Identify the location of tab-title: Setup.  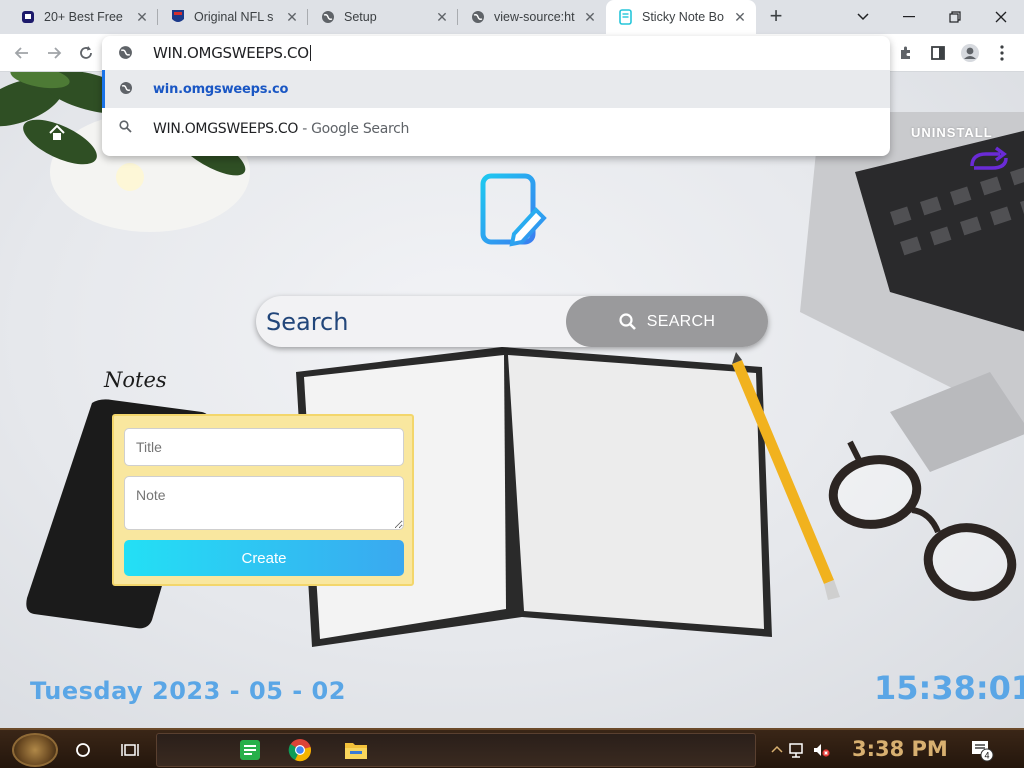
(360, 17).